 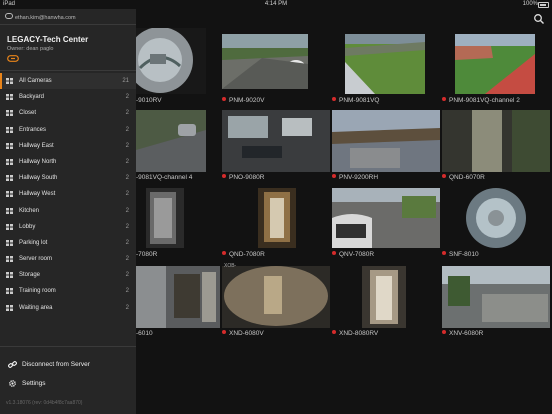 What do you see at coordinates (13, 58) in the screenshot?
I see `connected-link-icon` at bounding box center [13, 58].